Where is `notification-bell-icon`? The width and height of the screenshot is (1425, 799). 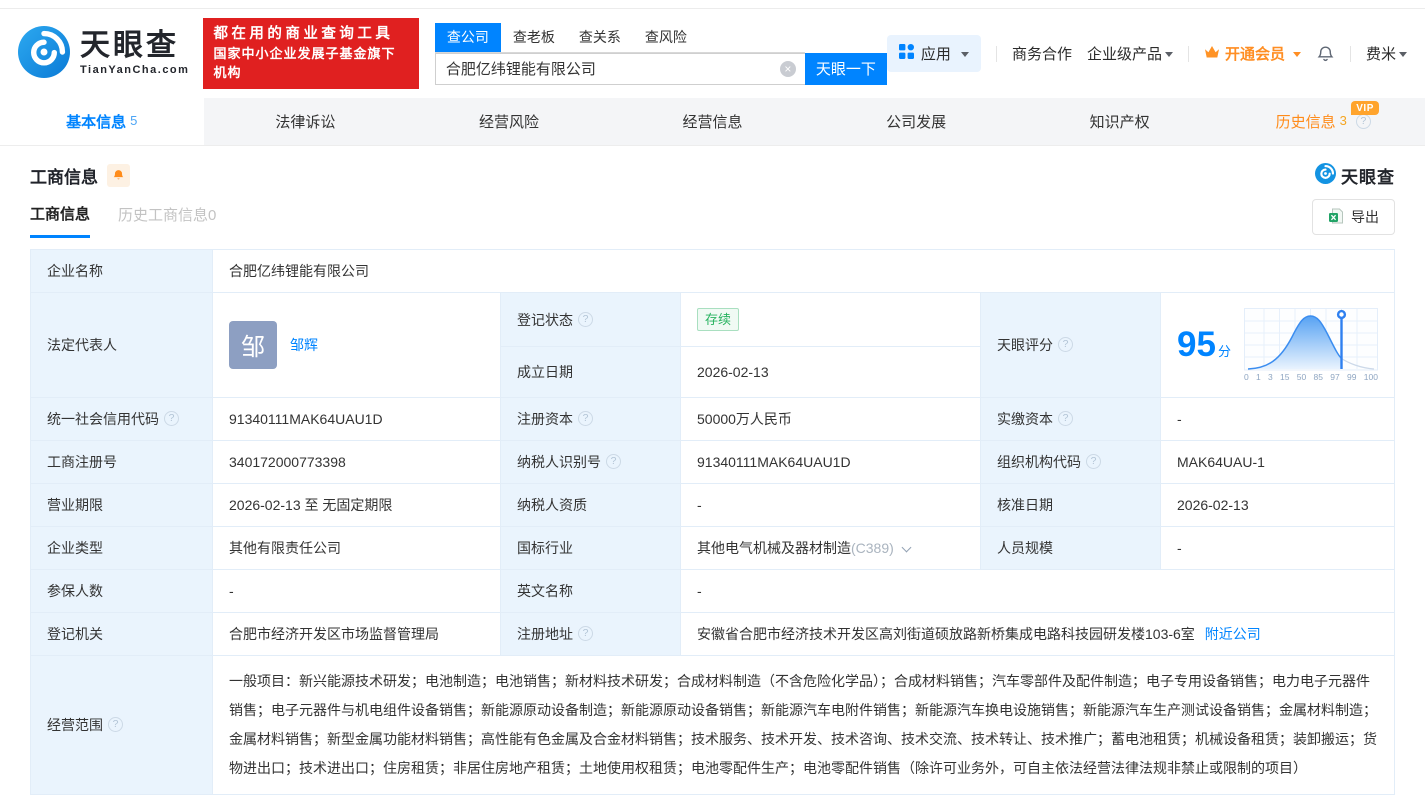
notification-bell-icon is located at coordinates (1325, 53).